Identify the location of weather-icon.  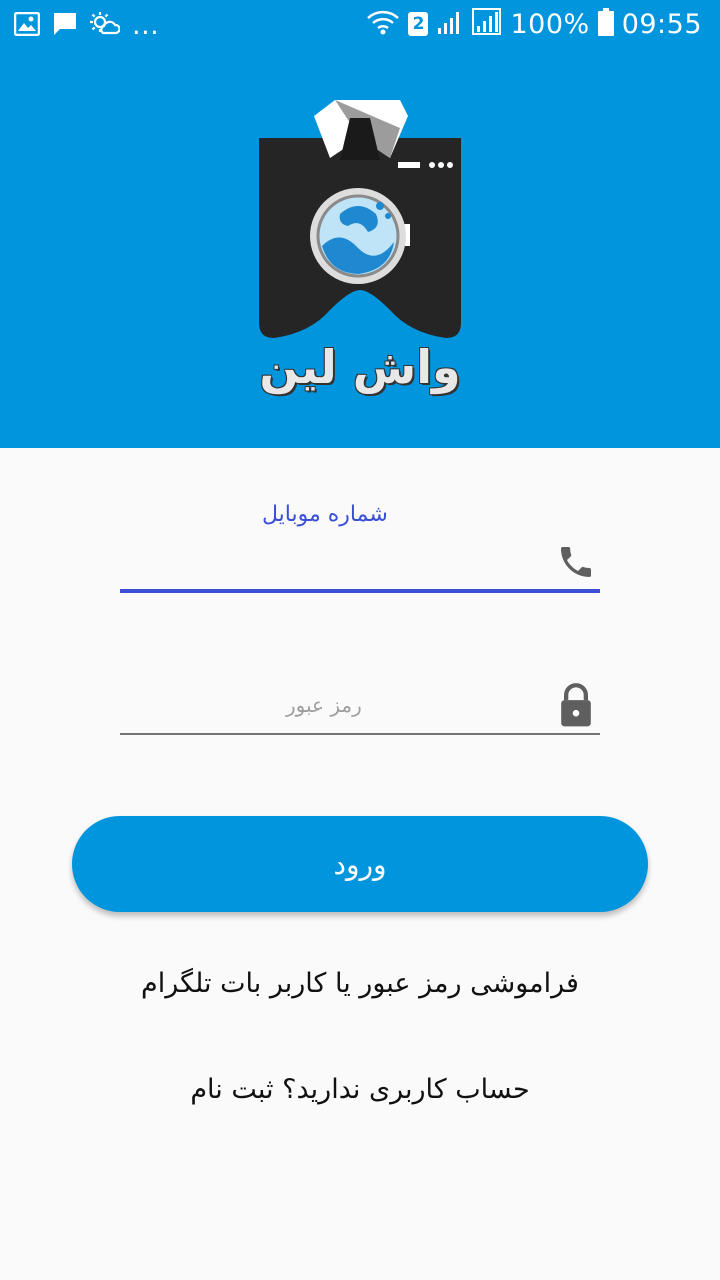
(105, 26).